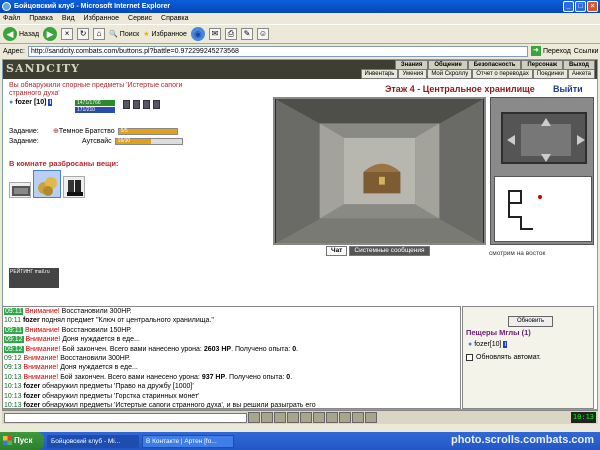  What do you see at coordinates (214, 34) in the screenshot?
I see `mail-icon: ✉` at bounding box center [214, 34].